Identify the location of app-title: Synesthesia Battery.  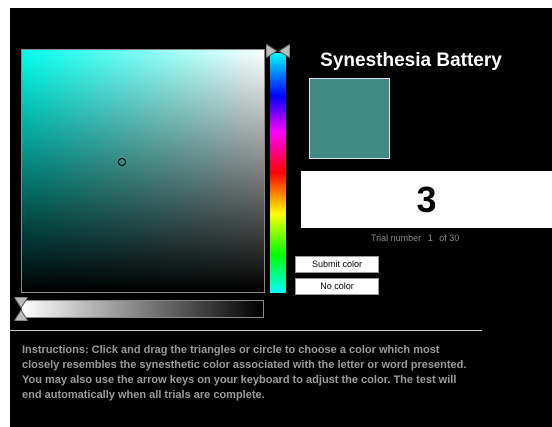
(411, 60).